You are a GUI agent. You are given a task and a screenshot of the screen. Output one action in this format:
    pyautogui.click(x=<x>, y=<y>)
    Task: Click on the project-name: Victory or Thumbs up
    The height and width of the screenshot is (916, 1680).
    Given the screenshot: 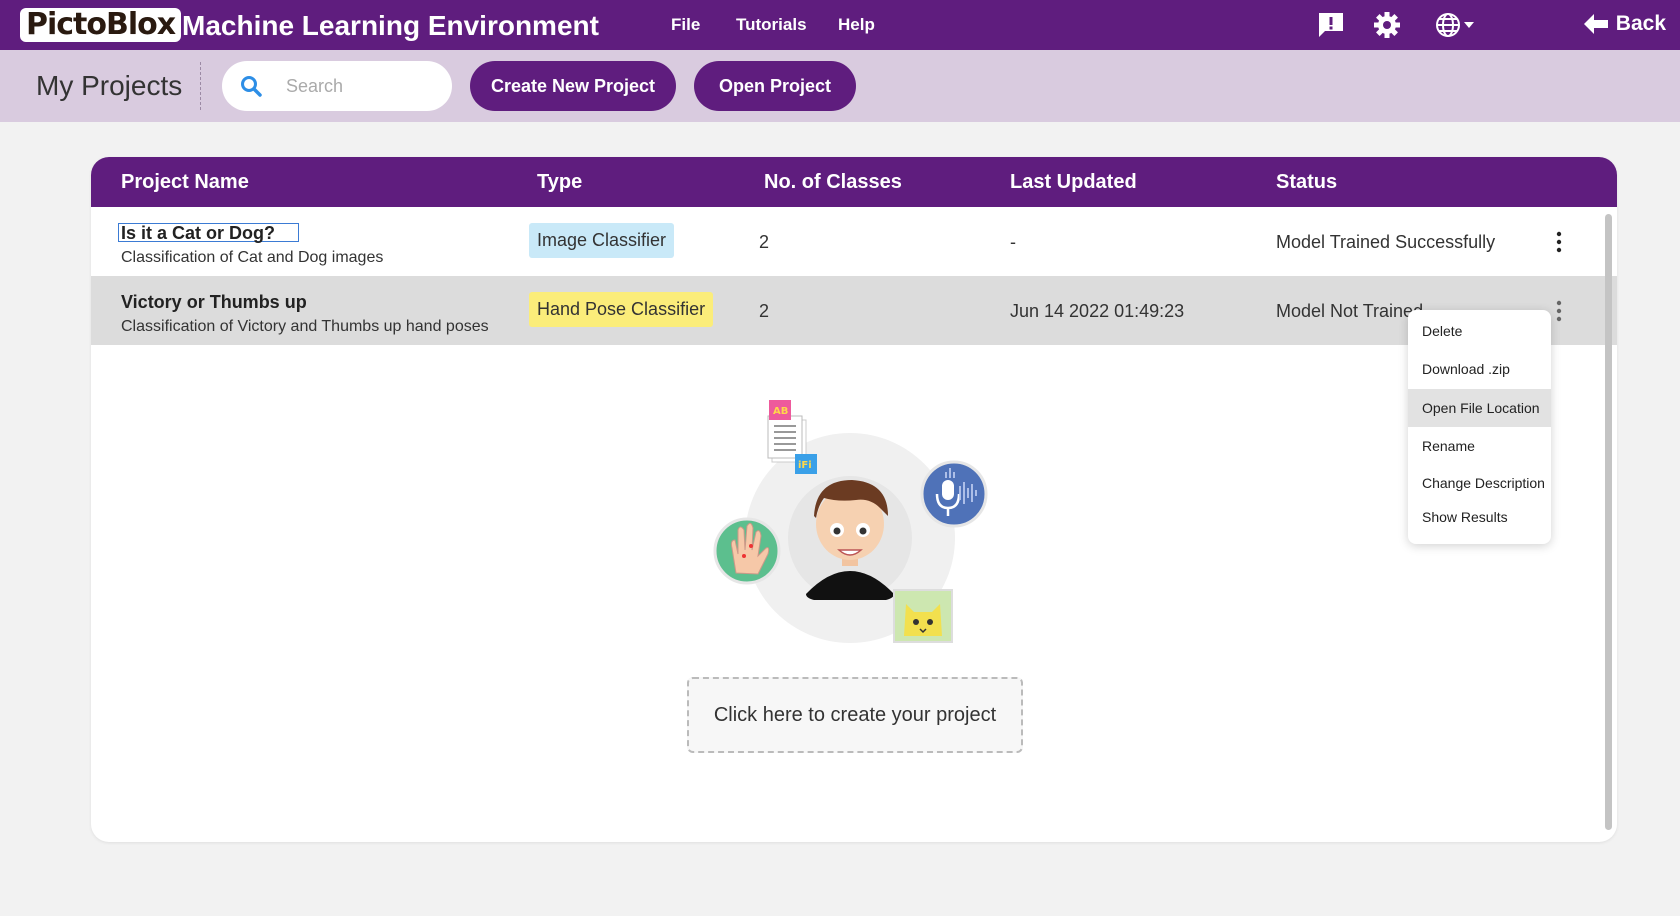 What is the action you would take?
    pyautogui.click(x=214, y=302)
    